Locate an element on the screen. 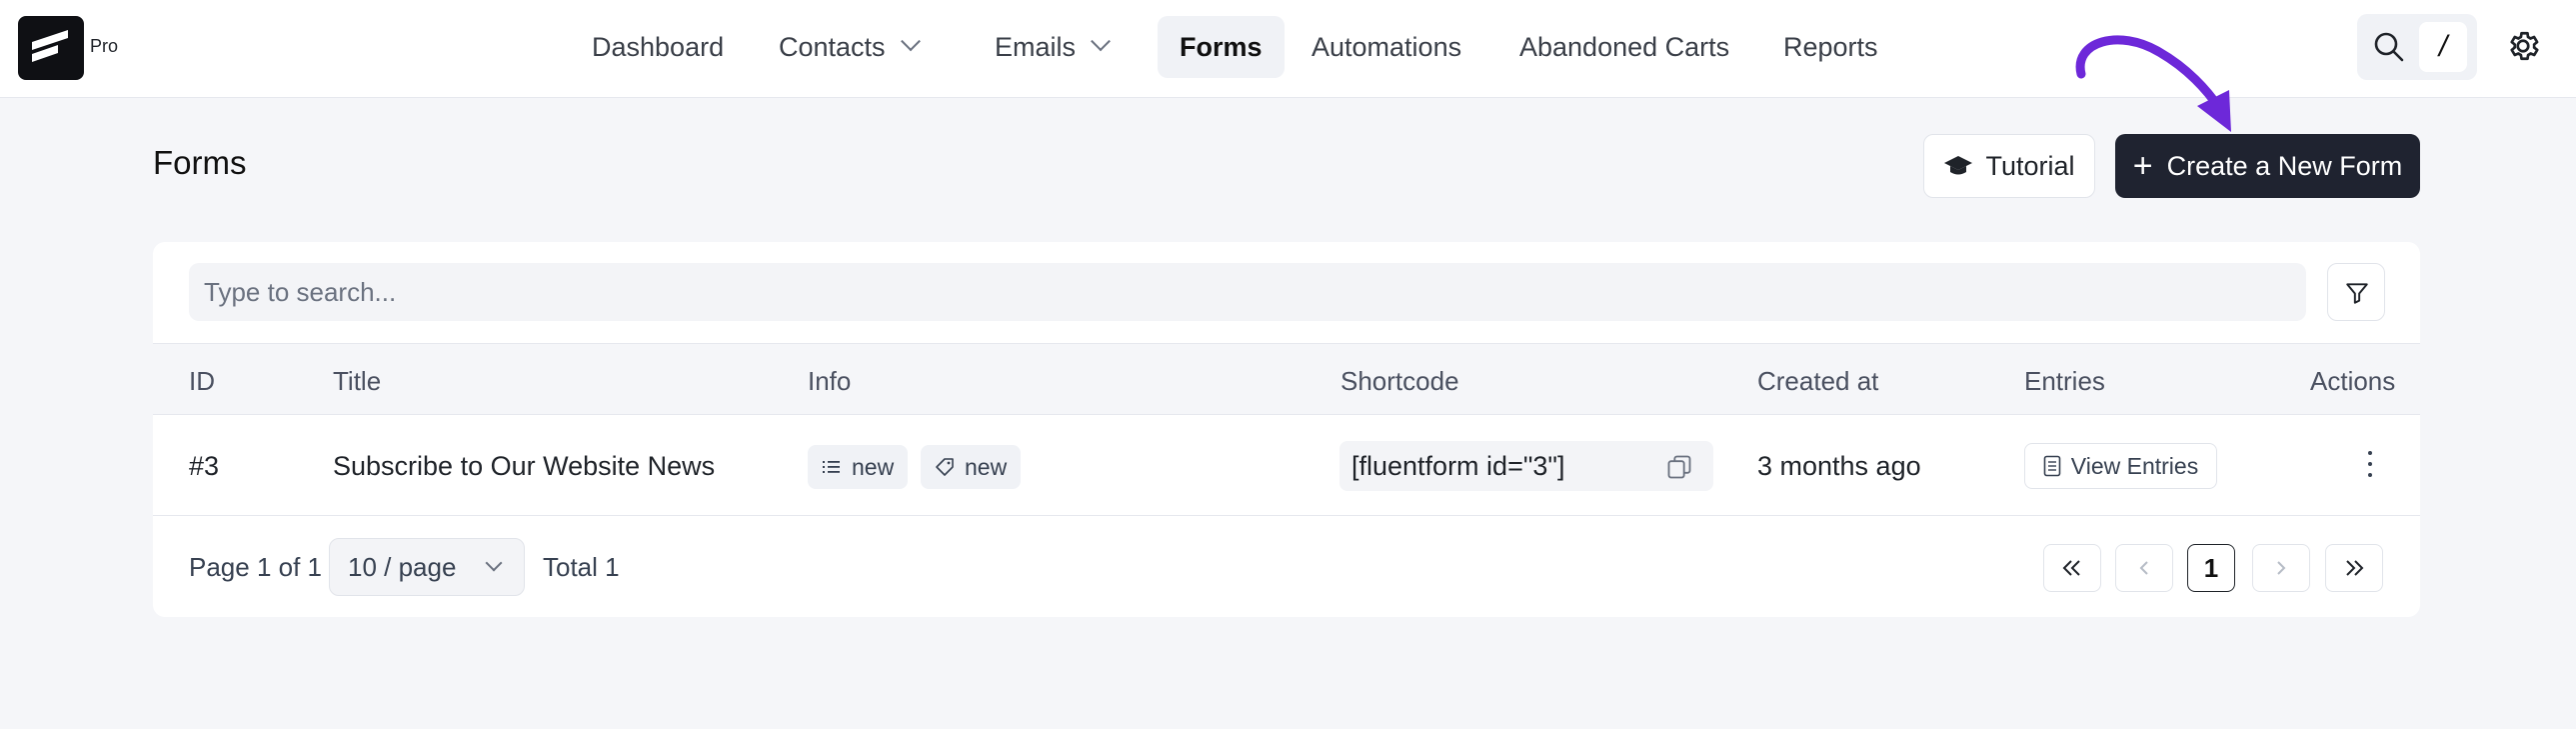 The height and width of the screenshot is (729, 2576). page-info: Page 1 of 1 is located at coordinates (255, 567).